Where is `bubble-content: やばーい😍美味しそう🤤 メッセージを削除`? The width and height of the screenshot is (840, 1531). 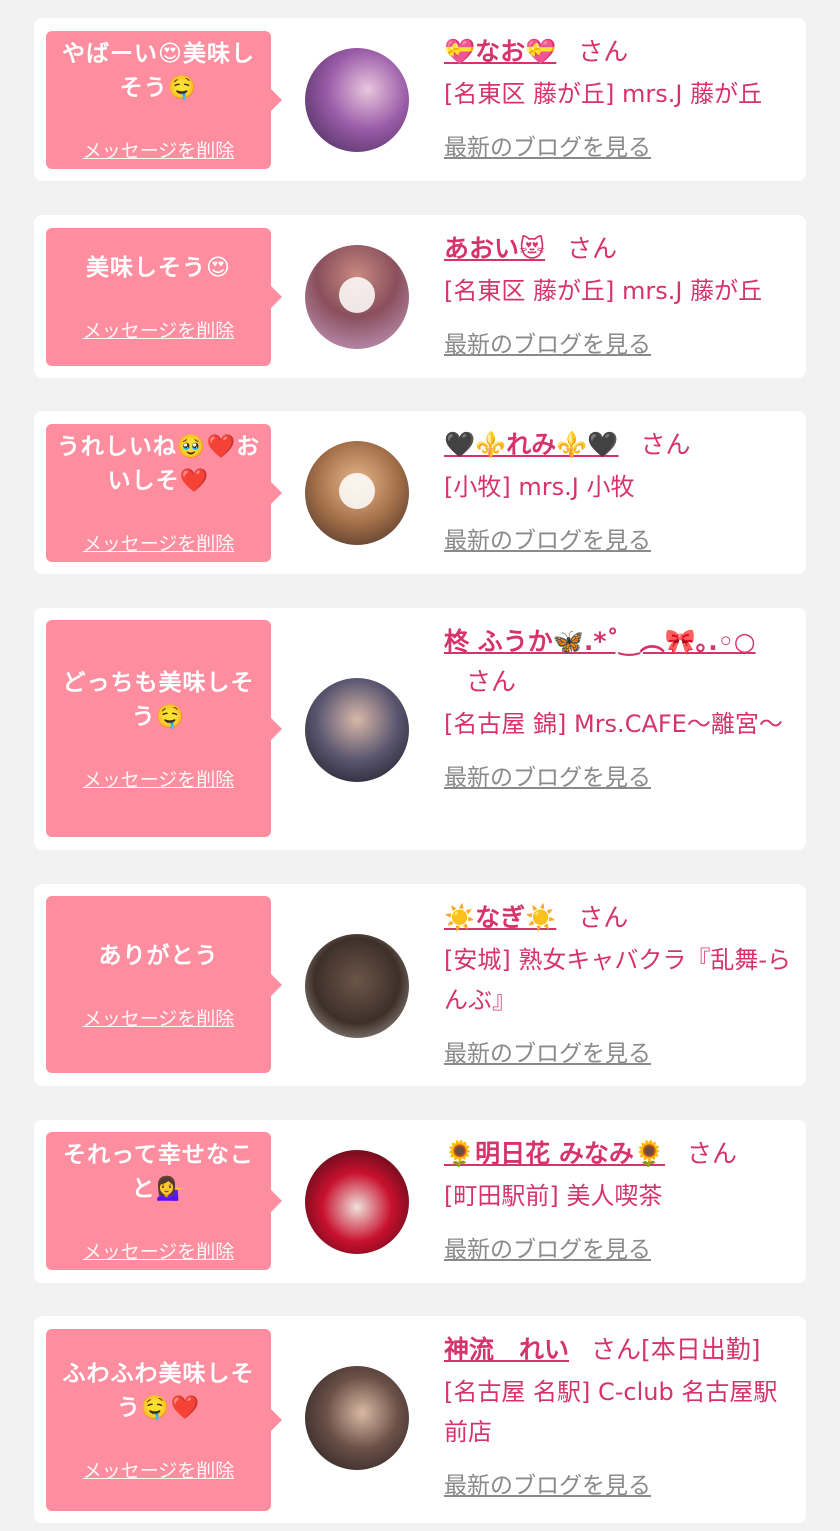 bubble-content: やばーい😍美味しそう🤤 メッセージを削除 is located at coordinates (158, 100).